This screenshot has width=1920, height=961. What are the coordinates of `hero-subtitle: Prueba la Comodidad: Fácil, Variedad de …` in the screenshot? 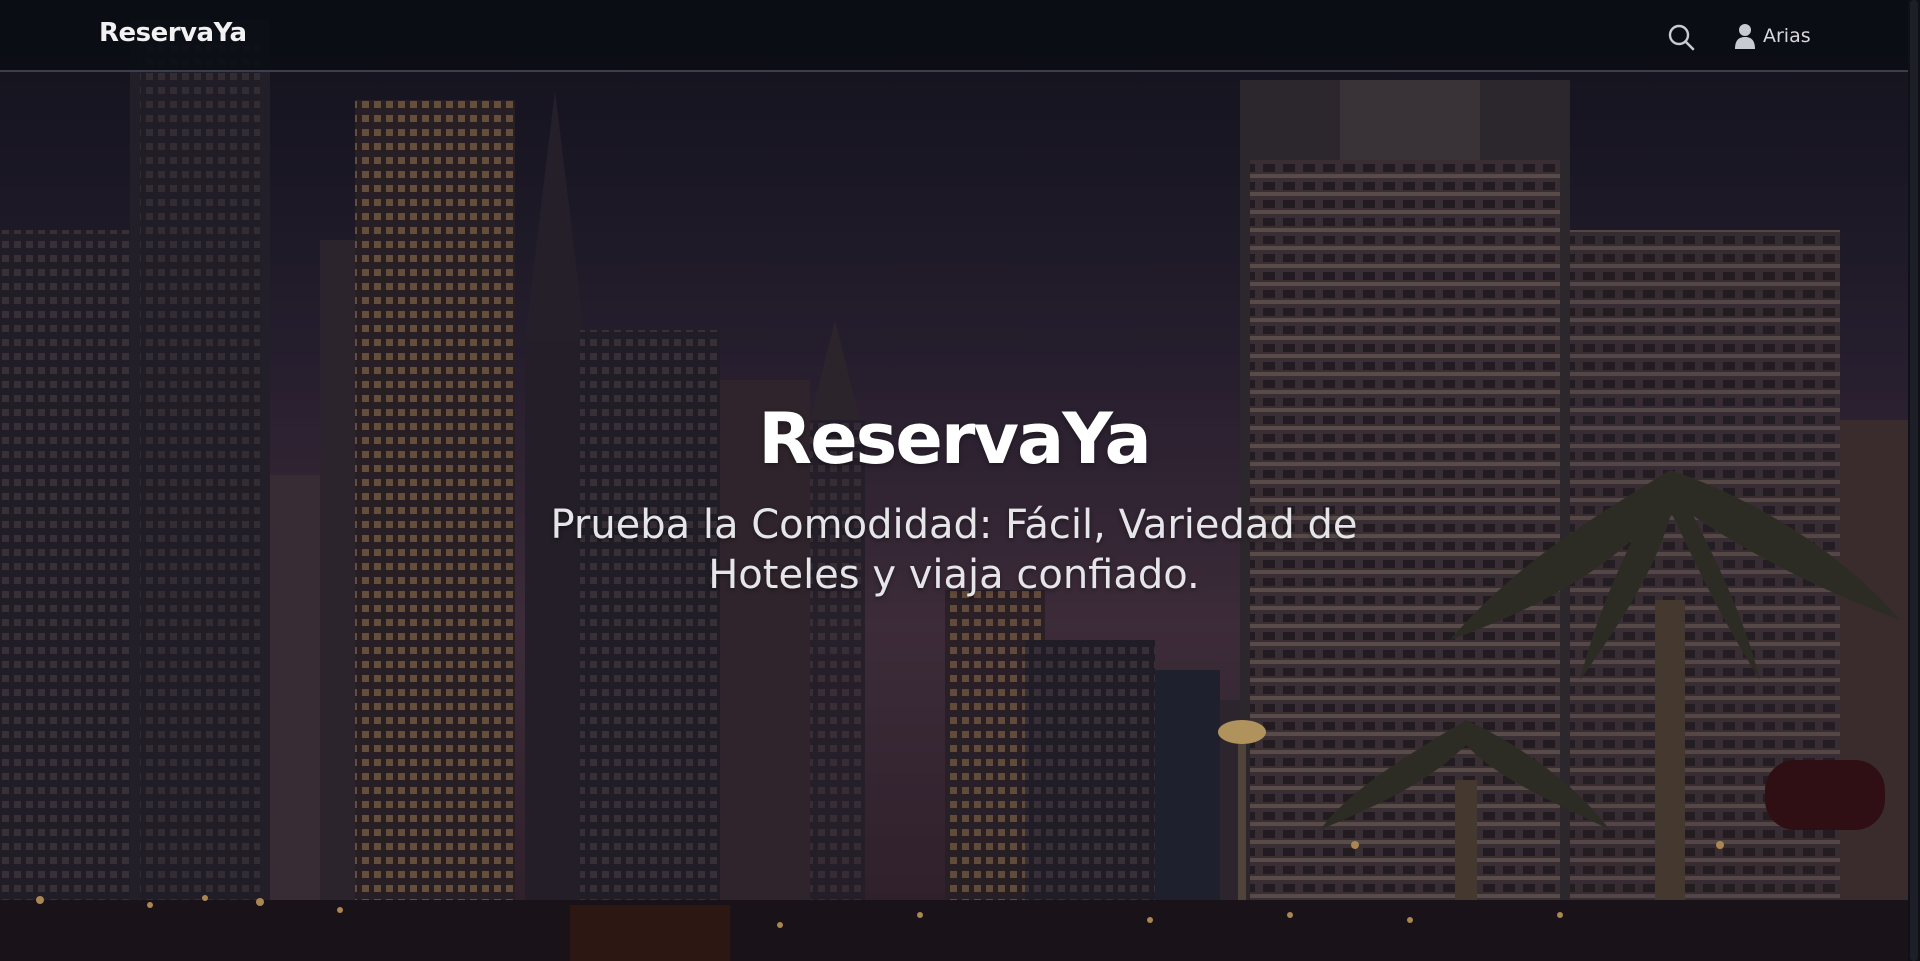 It's located at (954, 550).